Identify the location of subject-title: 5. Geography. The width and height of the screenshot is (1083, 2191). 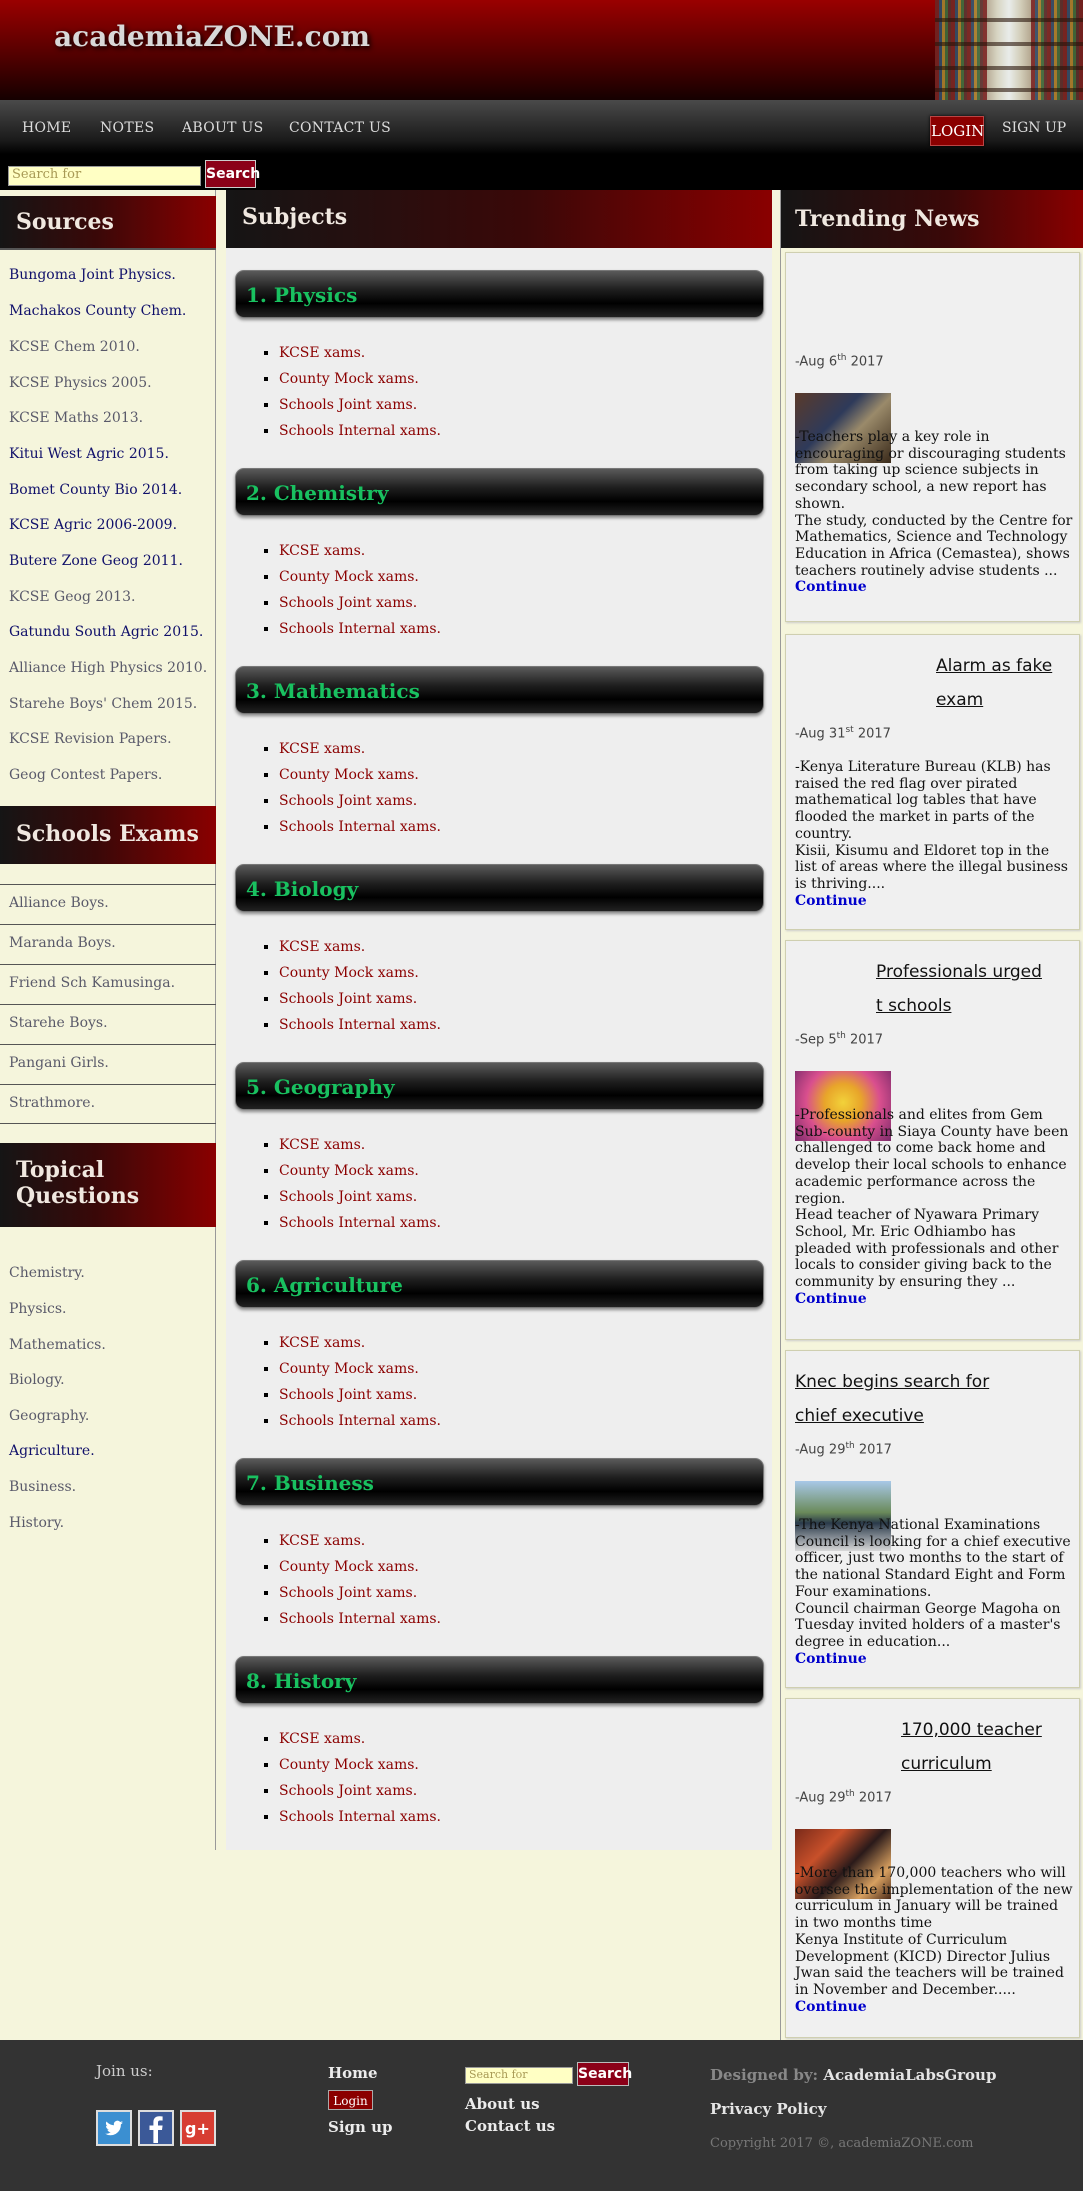
(499, 1086).